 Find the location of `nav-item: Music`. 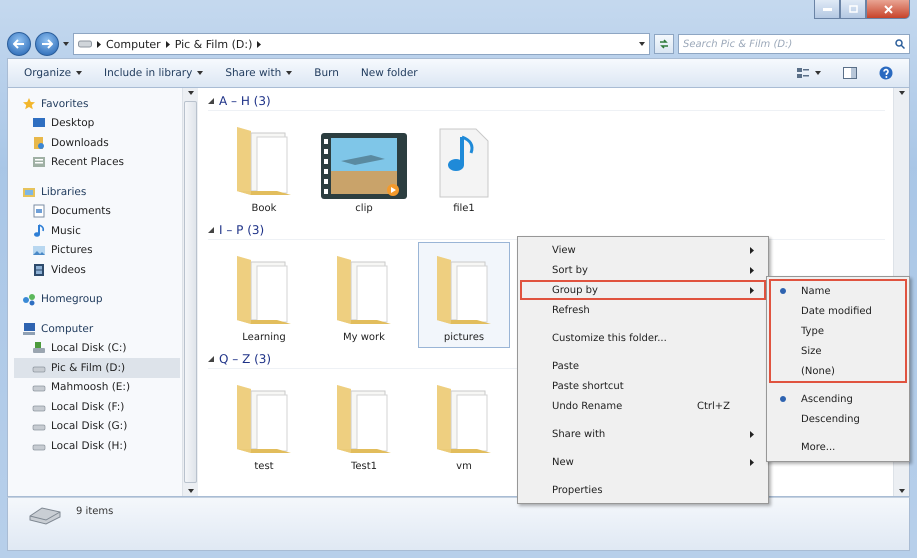

nav-item: Music is located at coordinates (97, 230).